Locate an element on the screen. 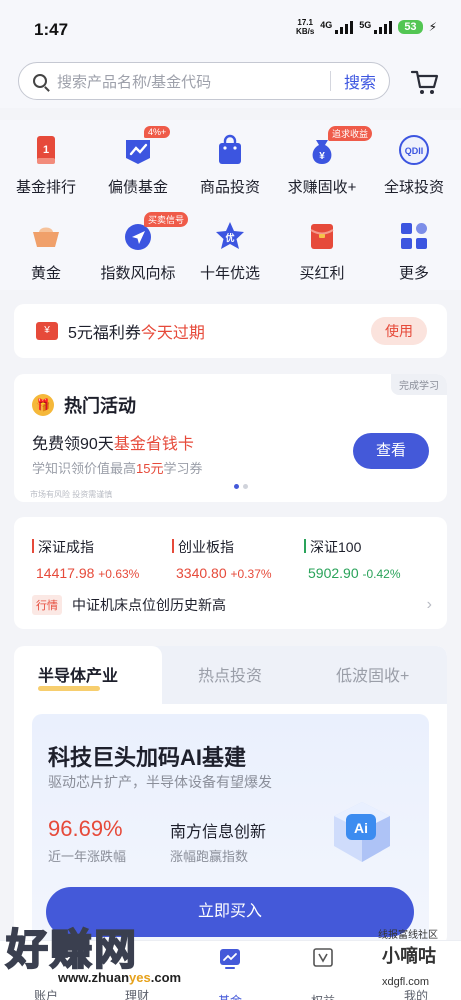 This screenshot has width=461, height=1000. grid-item-index-signal: 买卖信号 指数风向标 is located at coordinates (140, 247).